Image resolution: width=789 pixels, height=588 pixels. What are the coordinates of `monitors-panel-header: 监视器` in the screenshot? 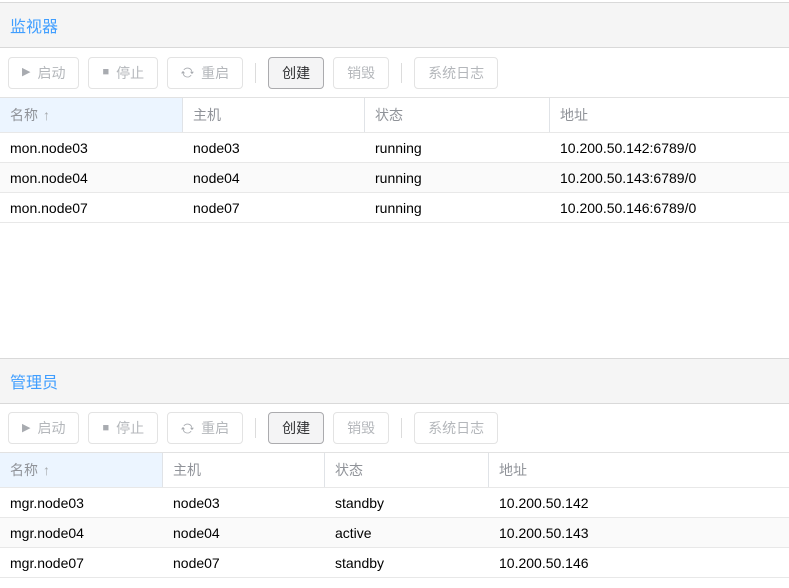 It's located at (394, 25).